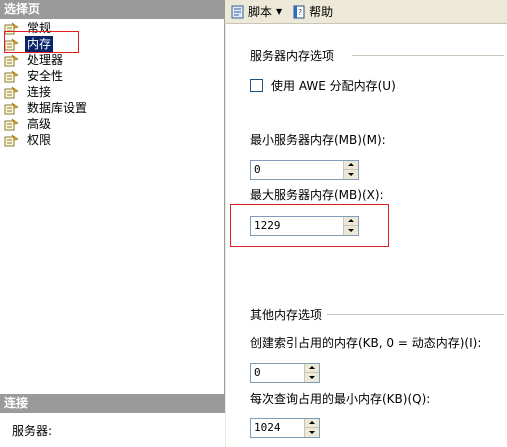 The height and width of the screenshot is (447, 507). I want to click on chevron-down-icon: ▼, so click(279, 11).